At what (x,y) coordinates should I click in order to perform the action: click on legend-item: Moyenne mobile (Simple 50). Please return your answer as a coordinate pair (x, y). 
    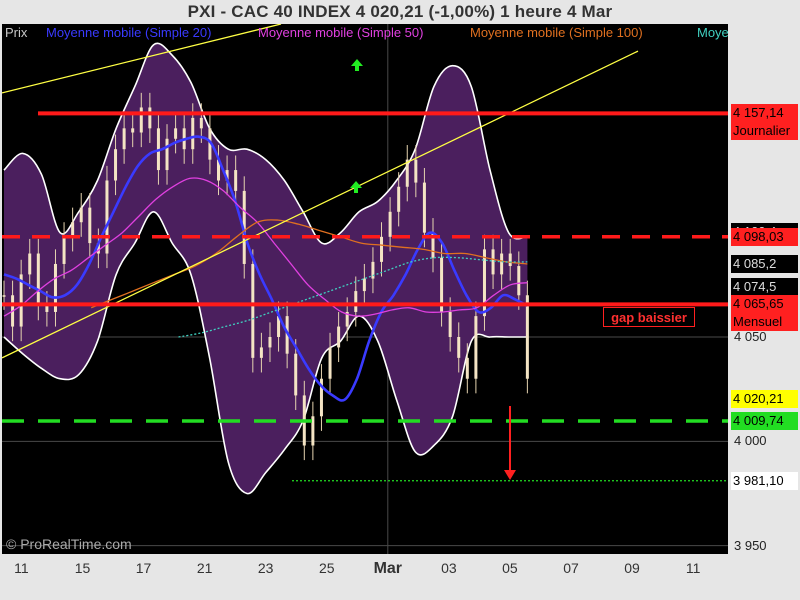
    Looking at the image, I should click on (341, 32).